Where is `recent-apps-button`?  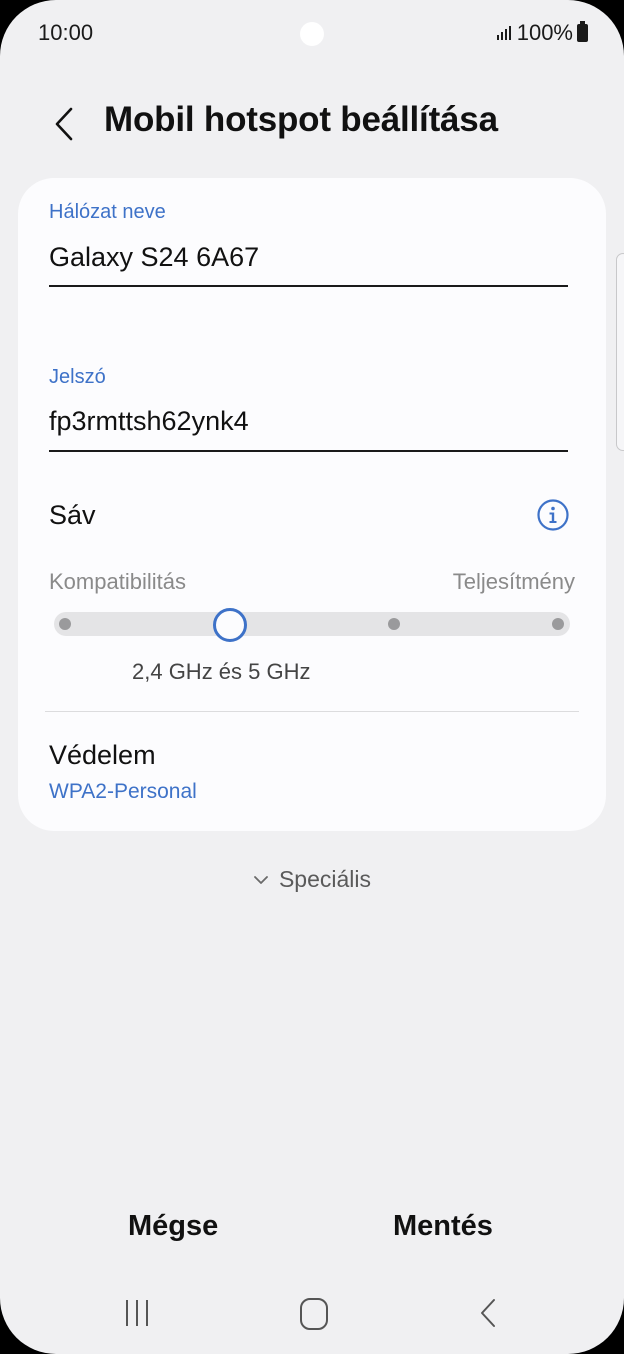
recent-apps-button is located at coordinates (137, 1313).